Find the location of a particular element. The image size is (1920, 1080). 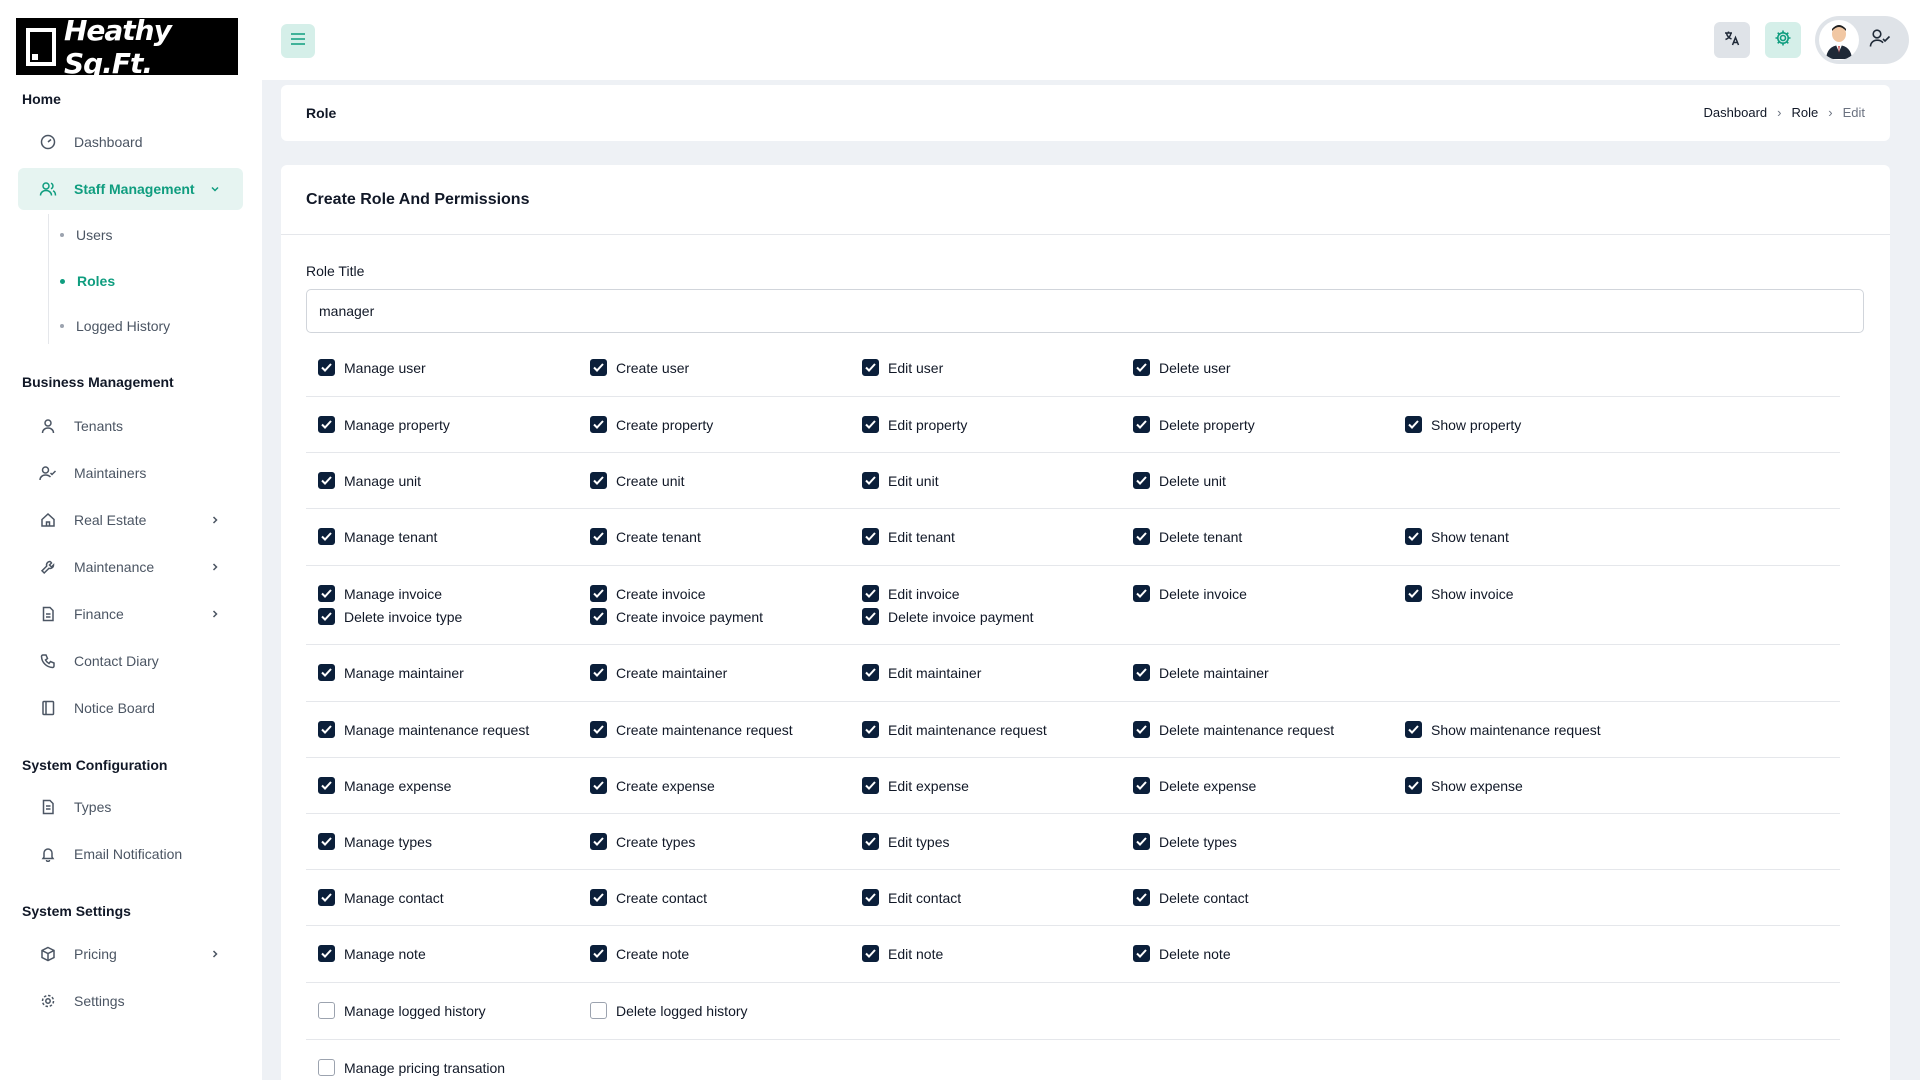

permission-checkbox: Edit maintenance request is located at coordinates (954, 729).